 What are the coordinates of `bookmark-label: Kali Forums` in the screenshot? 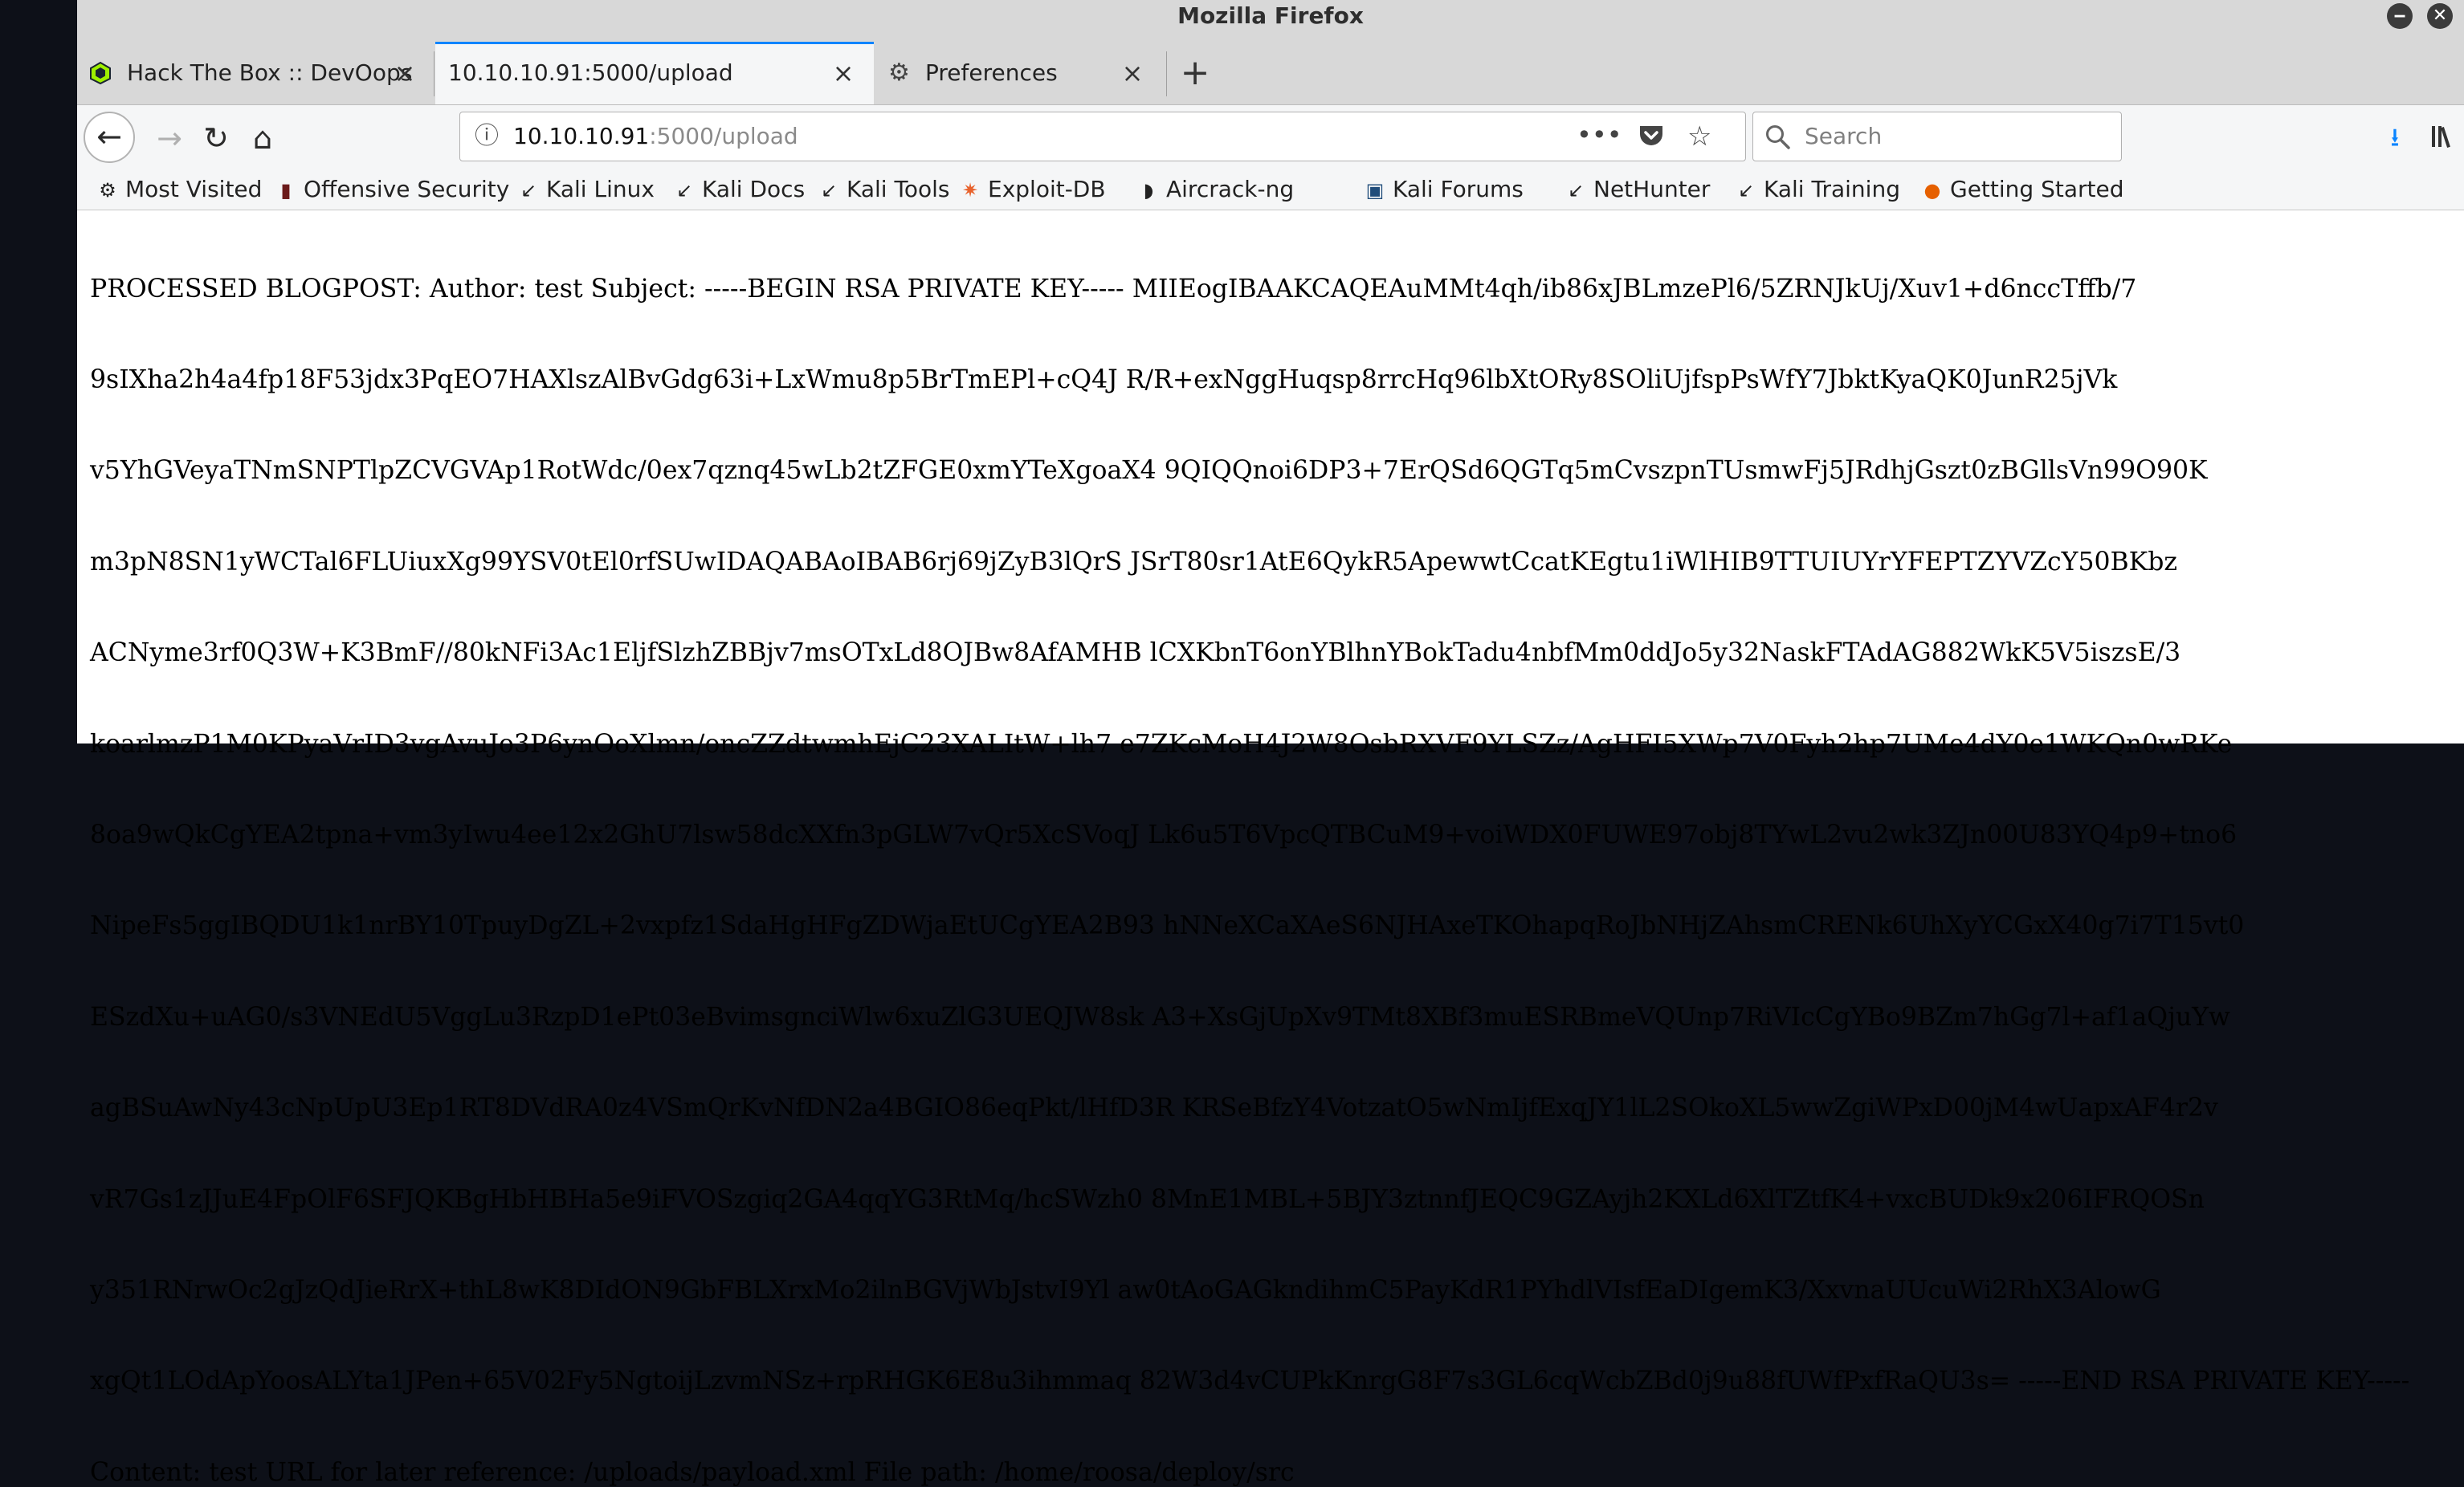 It's located at (1458, 189).